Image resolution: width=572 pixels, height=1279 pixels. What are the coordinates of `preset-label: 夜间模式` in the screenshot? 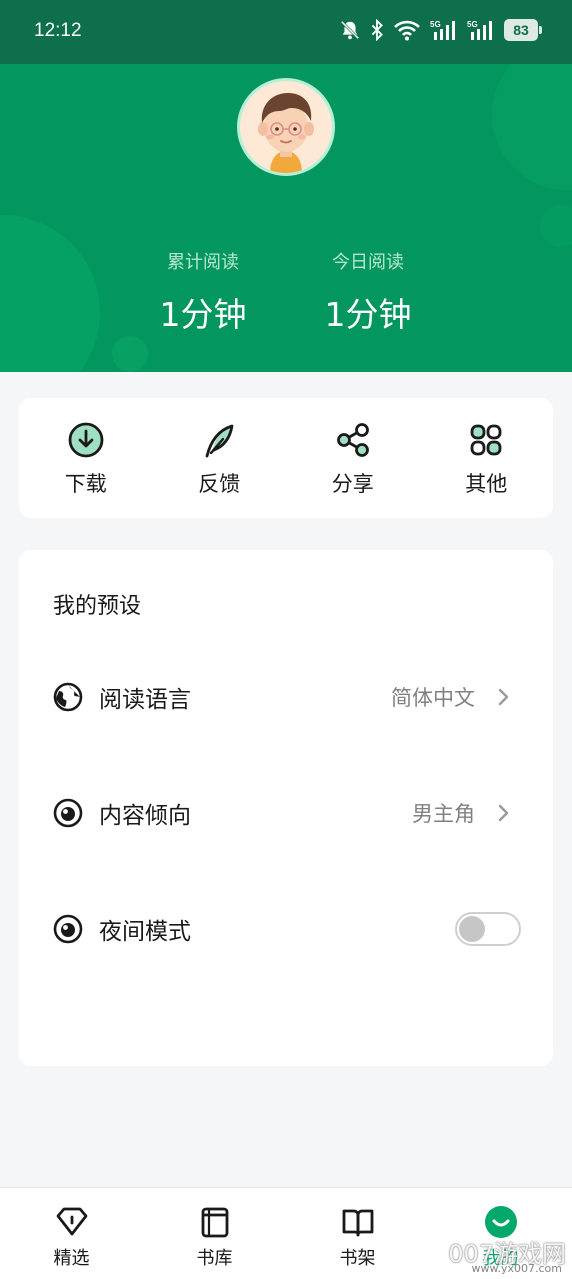 It's located at (145, 932).